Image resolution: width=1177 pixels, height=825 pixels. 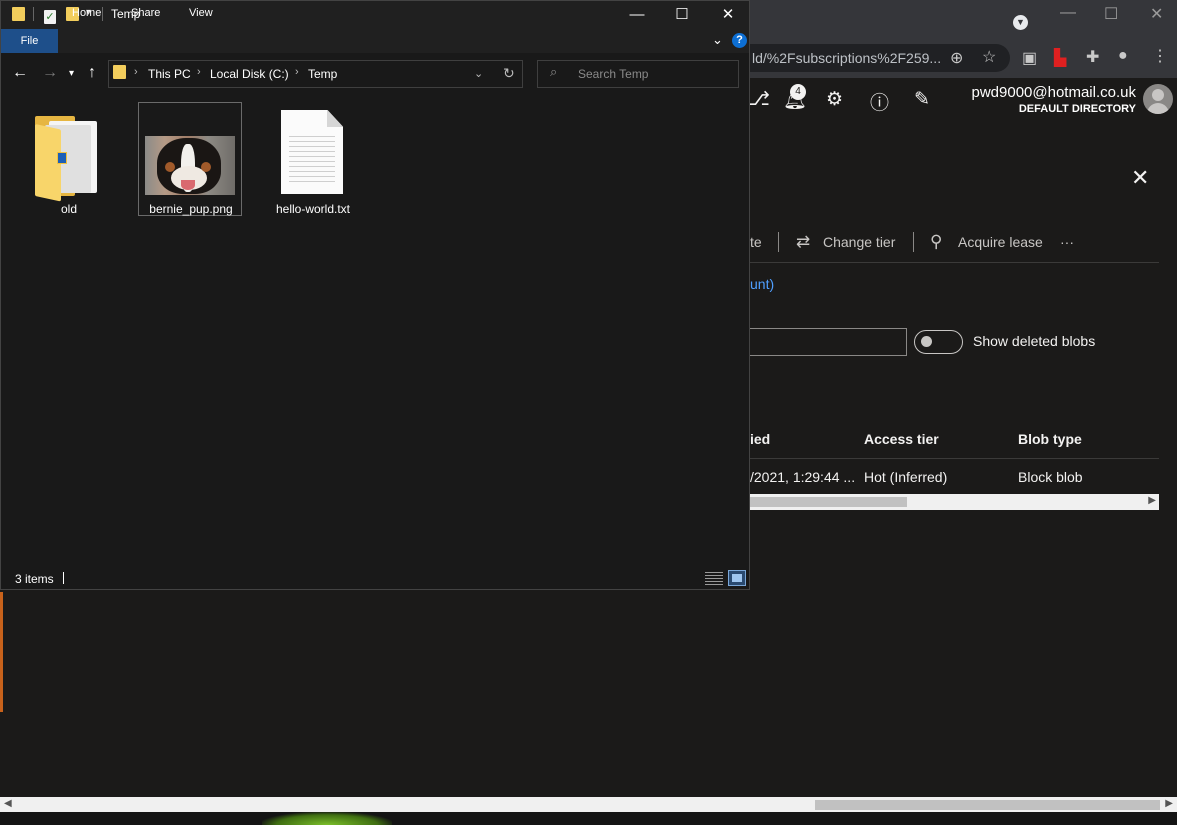 What do you see at coordinates (834, 99) in the screenshot?
I see `settings-gear-icon: ⚙` at bounding box center [834, 99].